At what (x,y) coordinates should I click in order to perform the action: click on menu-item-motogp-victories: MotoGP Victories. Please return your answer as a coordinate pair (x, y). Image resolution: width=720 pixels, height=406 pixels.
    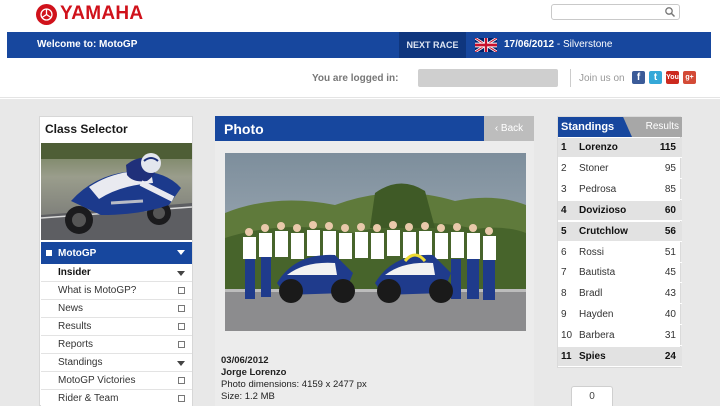
    Looking at the image, I should click on (116, 381).